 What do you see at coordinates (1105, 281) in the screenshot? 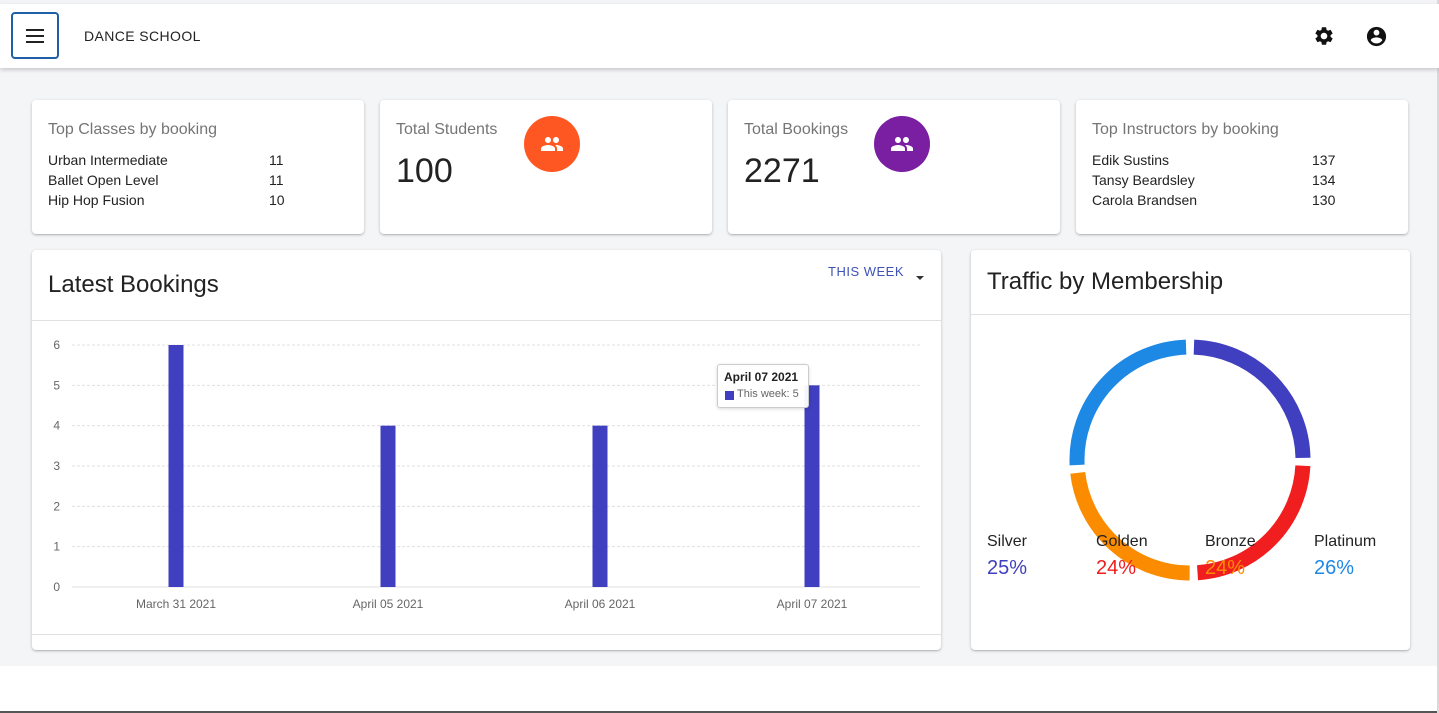
I see `traffic-title: Traffic by Membership` at bounding box center [1105, 281].